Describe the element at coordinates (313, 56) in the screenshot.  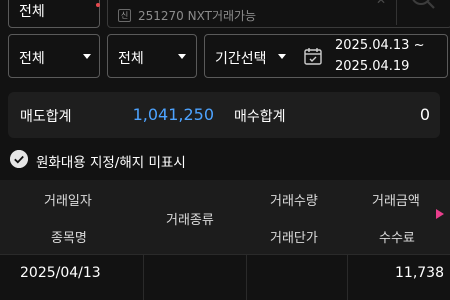
I see `calendar-icon` at that location.